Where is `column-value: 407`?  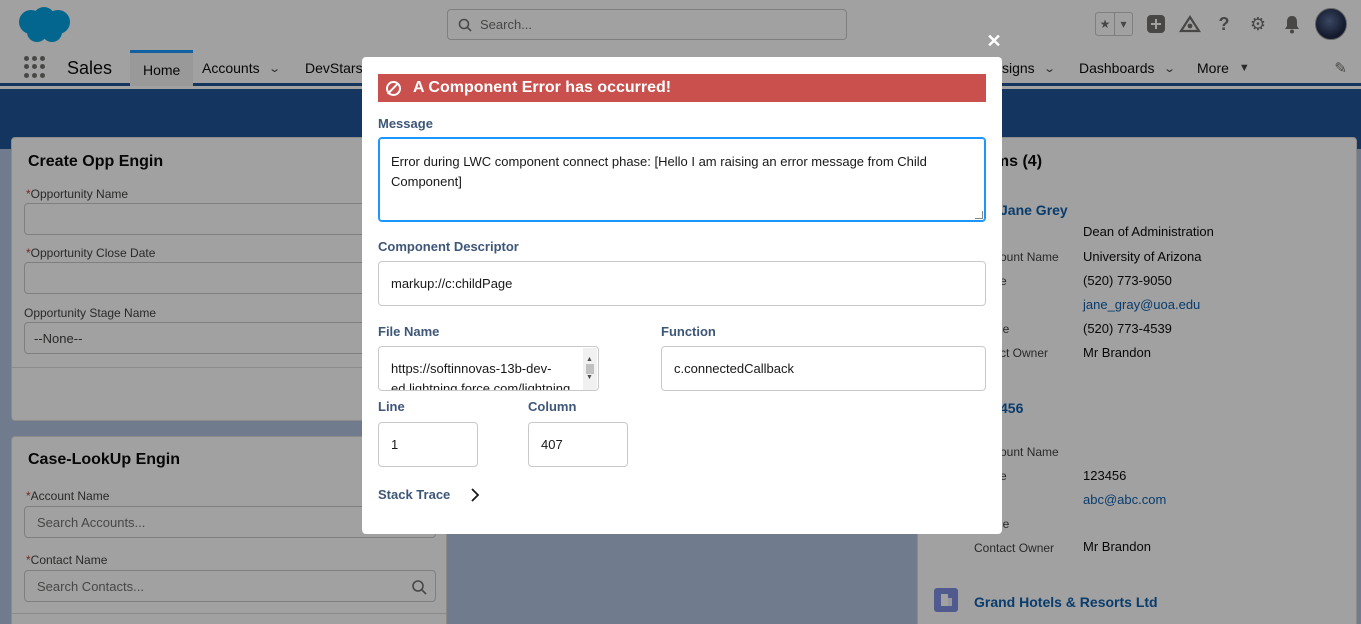 column-value: 407 is located at coordinates (552, 444).